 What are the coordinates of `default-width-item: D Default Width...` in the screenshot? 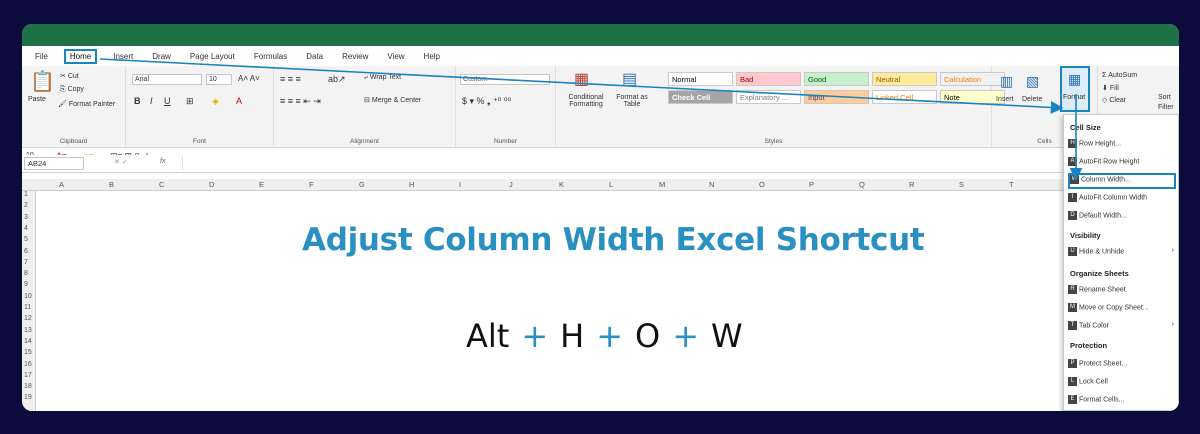 It's located at (1122, 218).